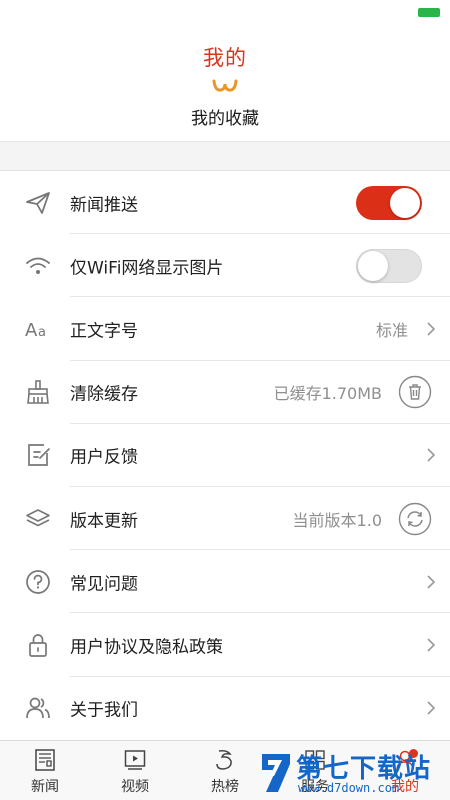  What do you see at coordinates (104, 331) in the screenshot?
I see `setting-label: 正文字号` at bounding box center [104, 331].